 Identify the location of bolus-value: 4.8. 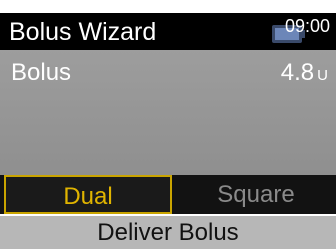
(297, 72).